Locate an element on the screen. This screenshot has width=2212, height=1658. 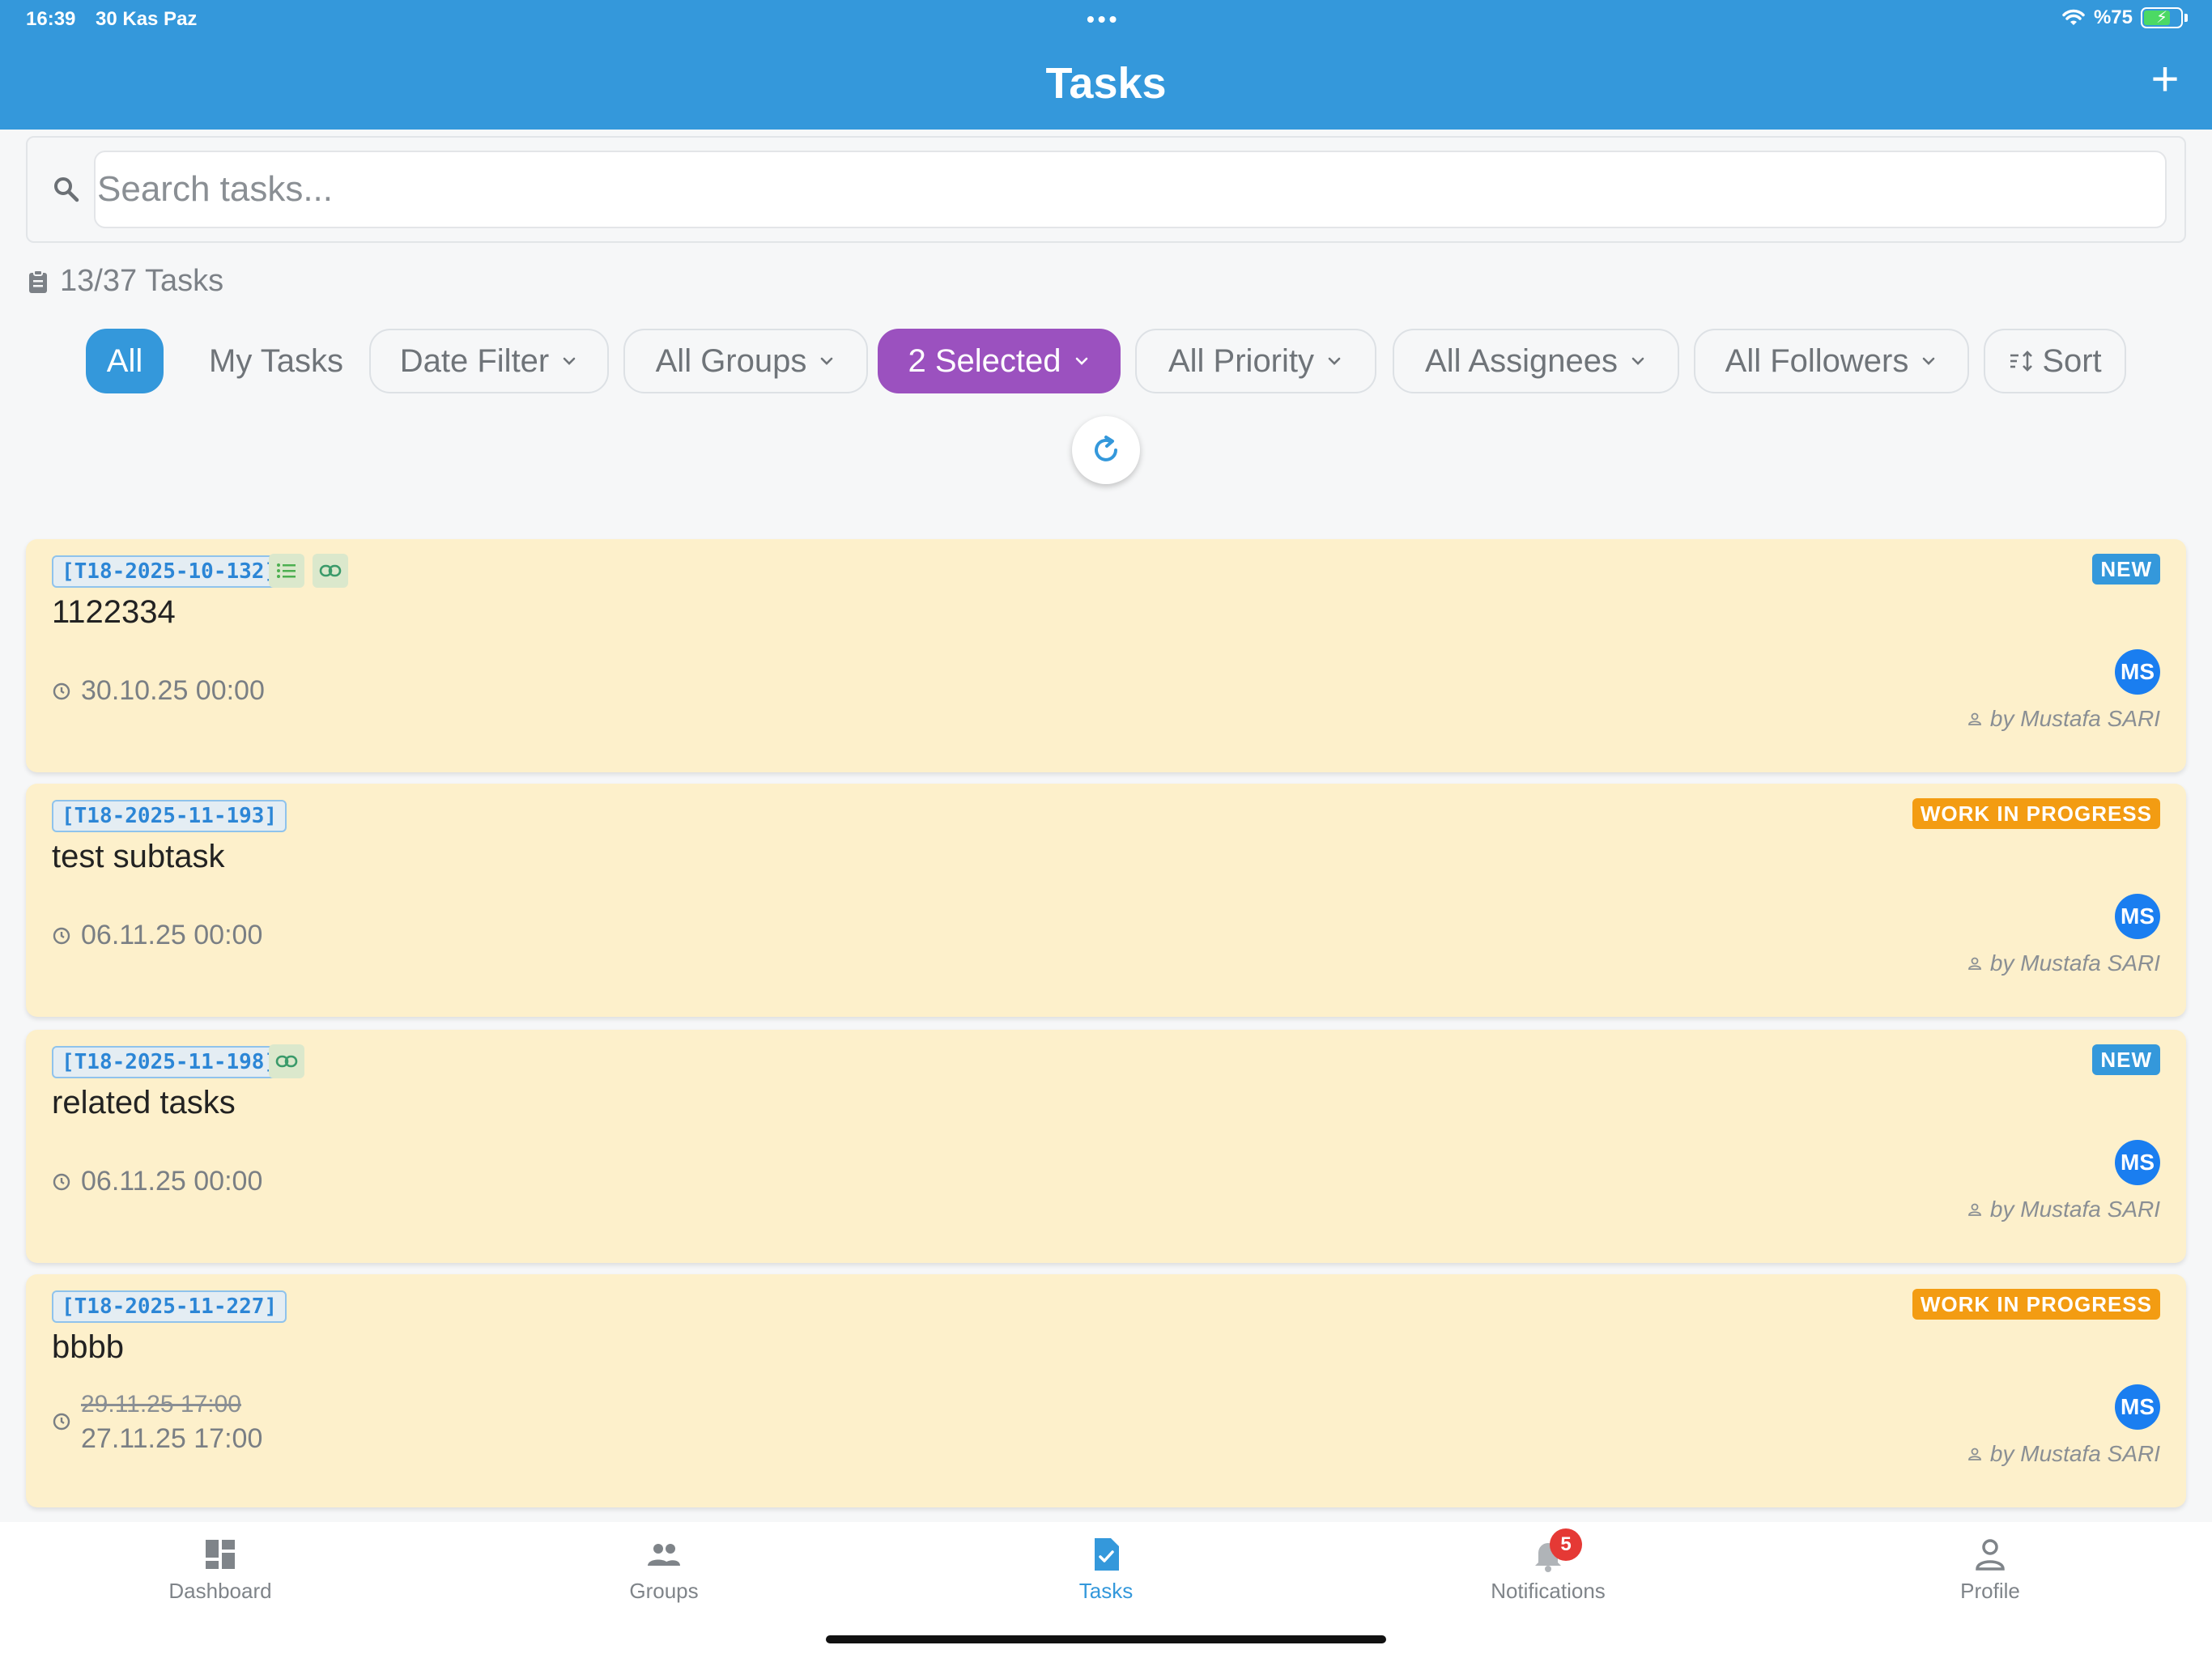
due-date: 30.10.25 00:00 is located at coordinates (159, 691).